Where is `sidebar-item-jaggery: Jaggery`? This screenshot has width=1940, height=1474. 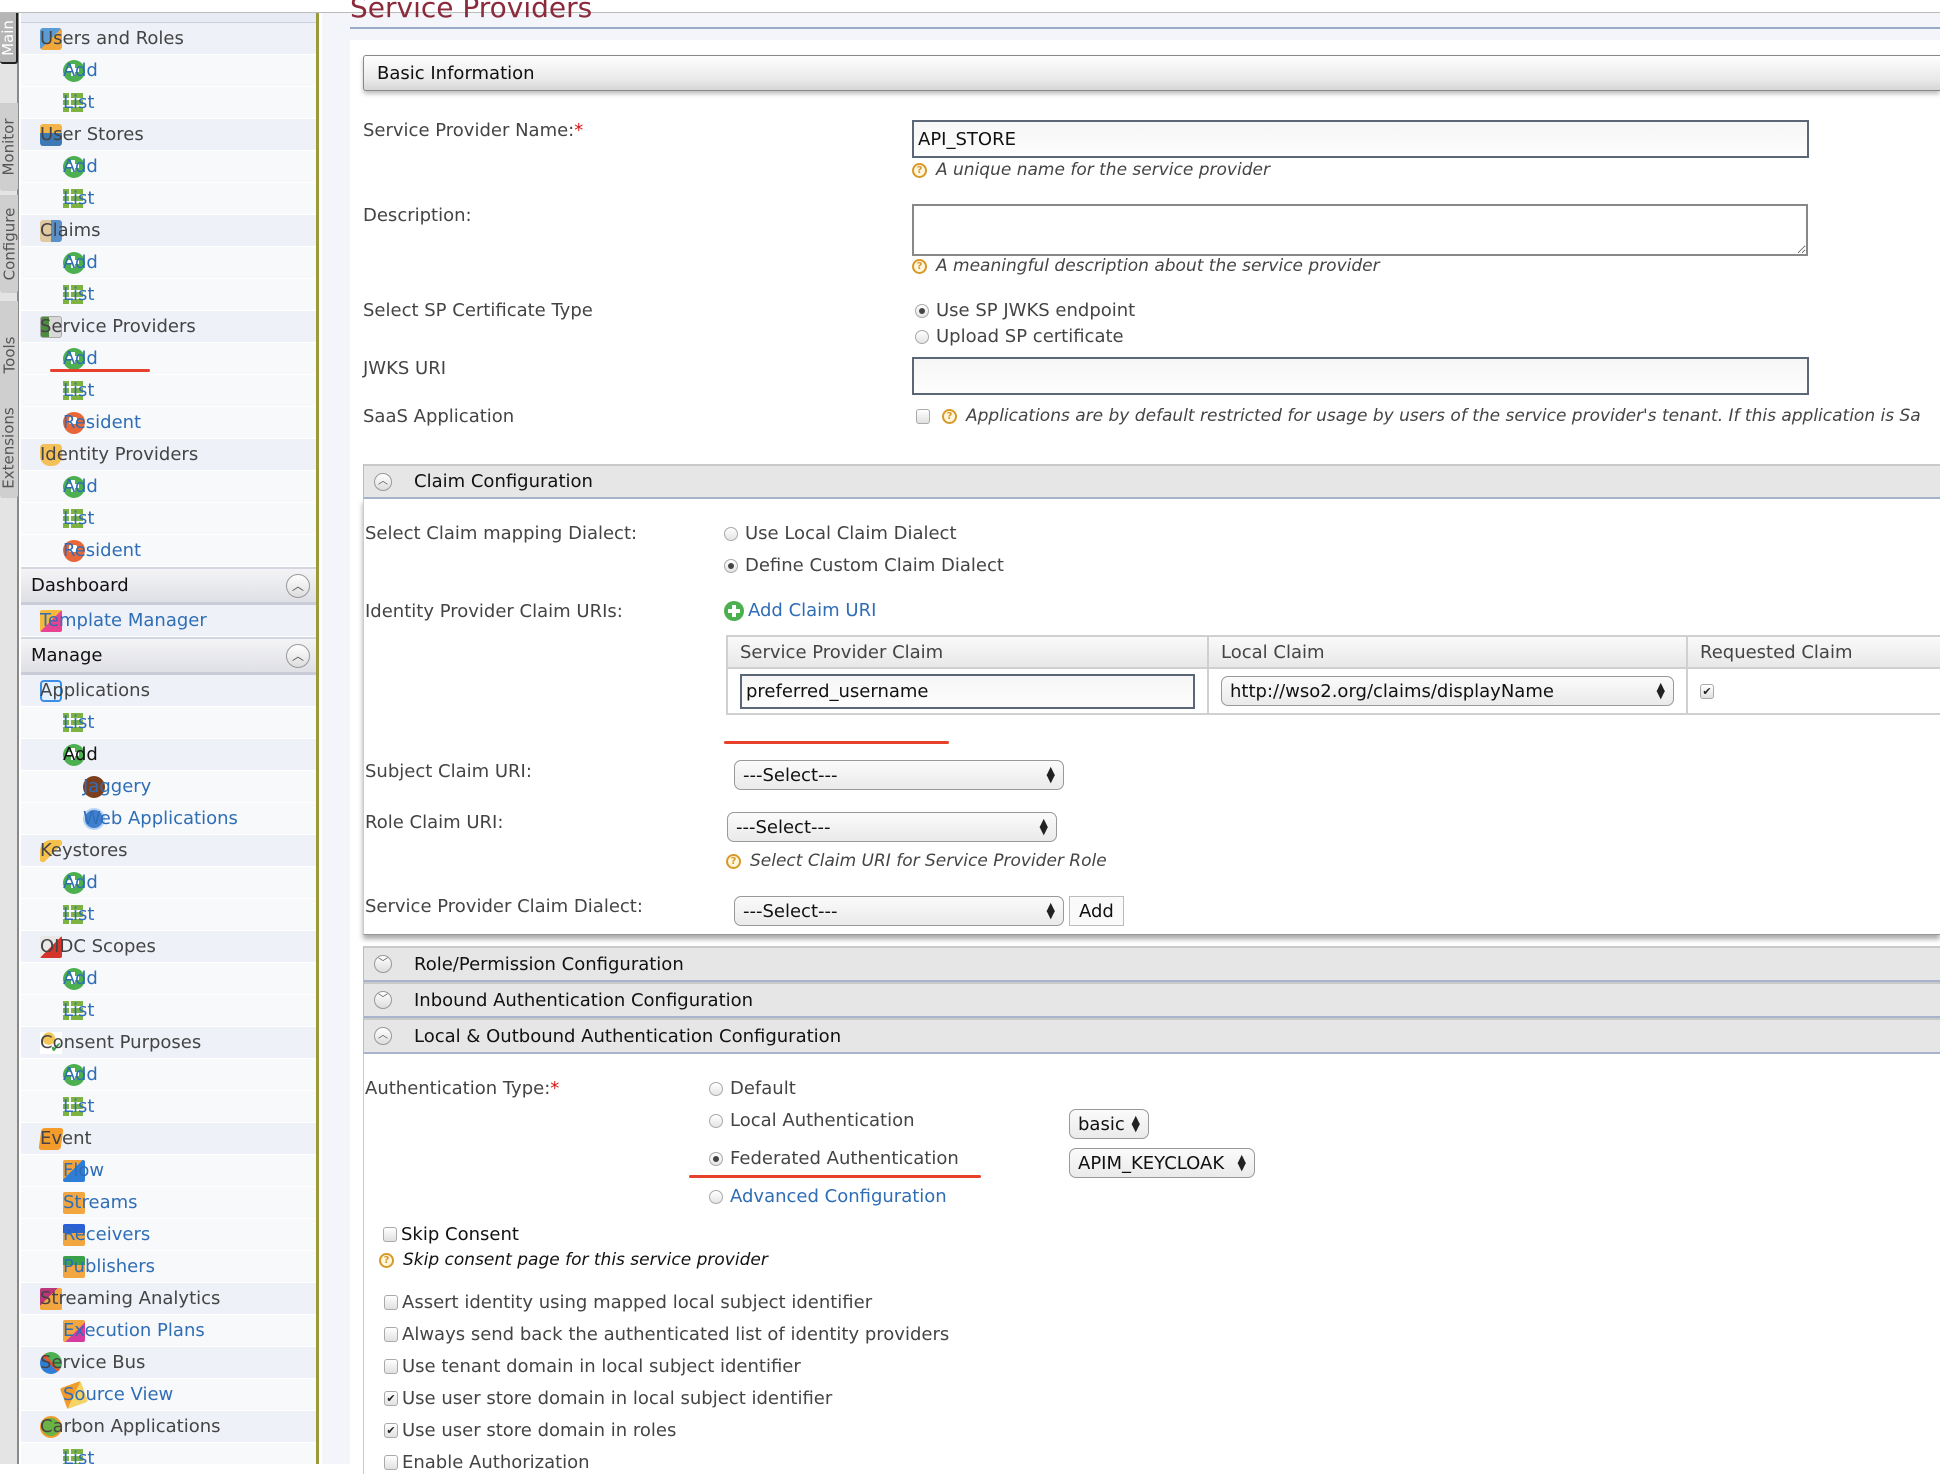 sidebar-item-jaggery: Jaggery is located at coordinates (168, 787).